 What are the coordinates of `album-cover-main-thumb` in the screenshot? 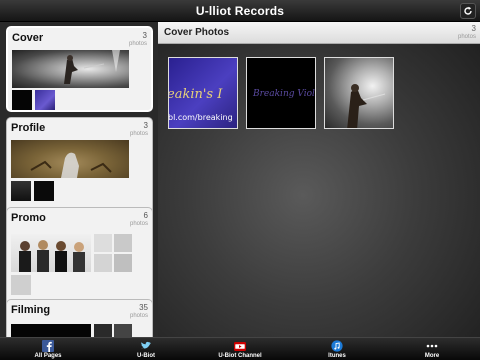 It's located at (70, 69).